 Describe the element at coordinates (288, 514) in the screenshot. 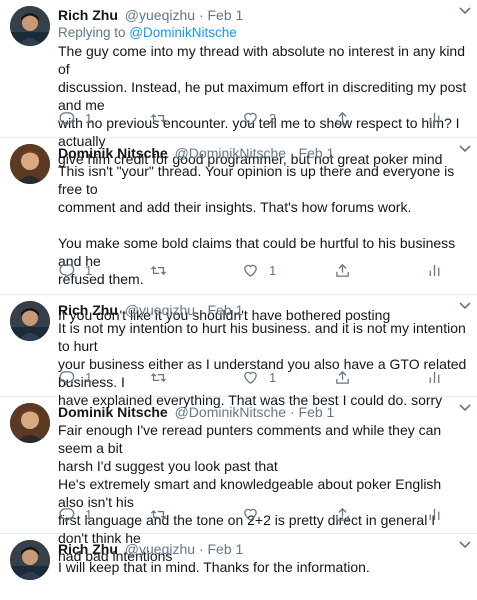

I see `like-button` at that location.